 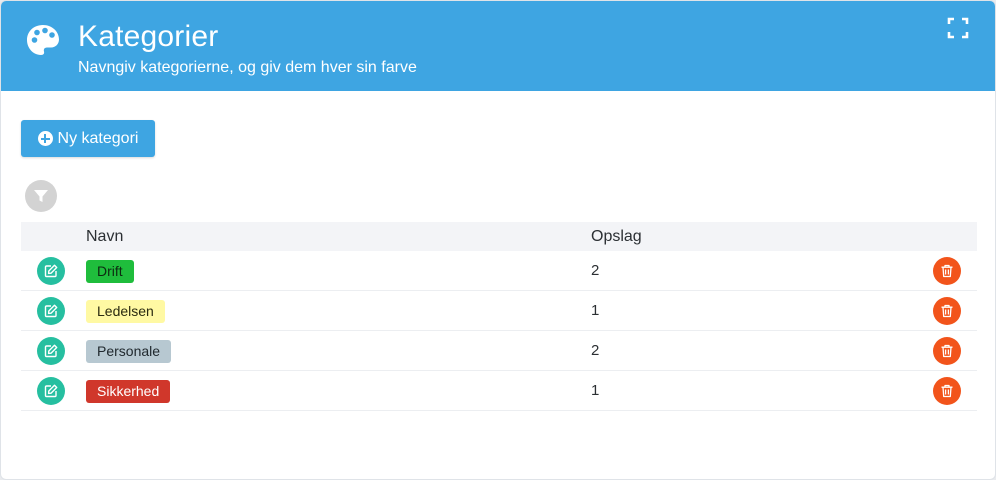 What do you see at coordinates (45, 138) in the screenshot?
I see `plus-circle-icon` at bounding box center [45, 138].